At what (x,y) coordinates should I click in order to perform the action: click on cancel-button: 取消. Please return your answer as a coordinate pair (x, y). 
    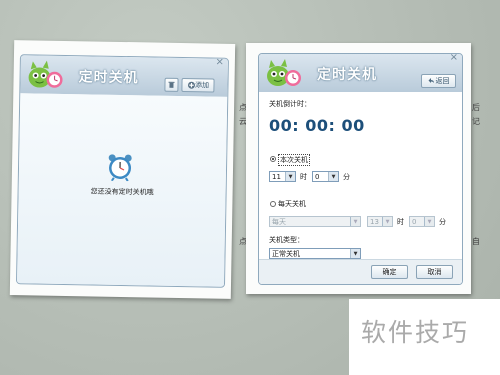
    Looking at the image, I should click on (434, 272).